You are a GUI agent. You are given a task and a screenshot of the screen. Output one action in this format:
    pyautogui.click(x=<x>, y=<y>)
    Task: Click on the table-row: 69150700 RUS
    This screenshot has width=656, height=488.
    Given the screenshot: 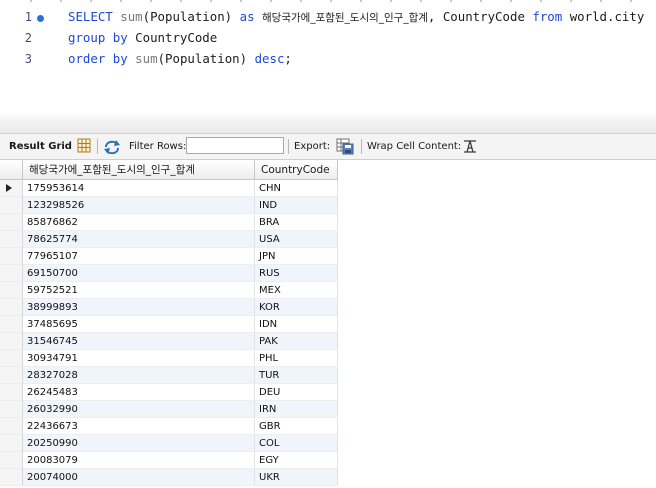 What is the action you would take?
    pyautogui.click(x=169, y=273)
    